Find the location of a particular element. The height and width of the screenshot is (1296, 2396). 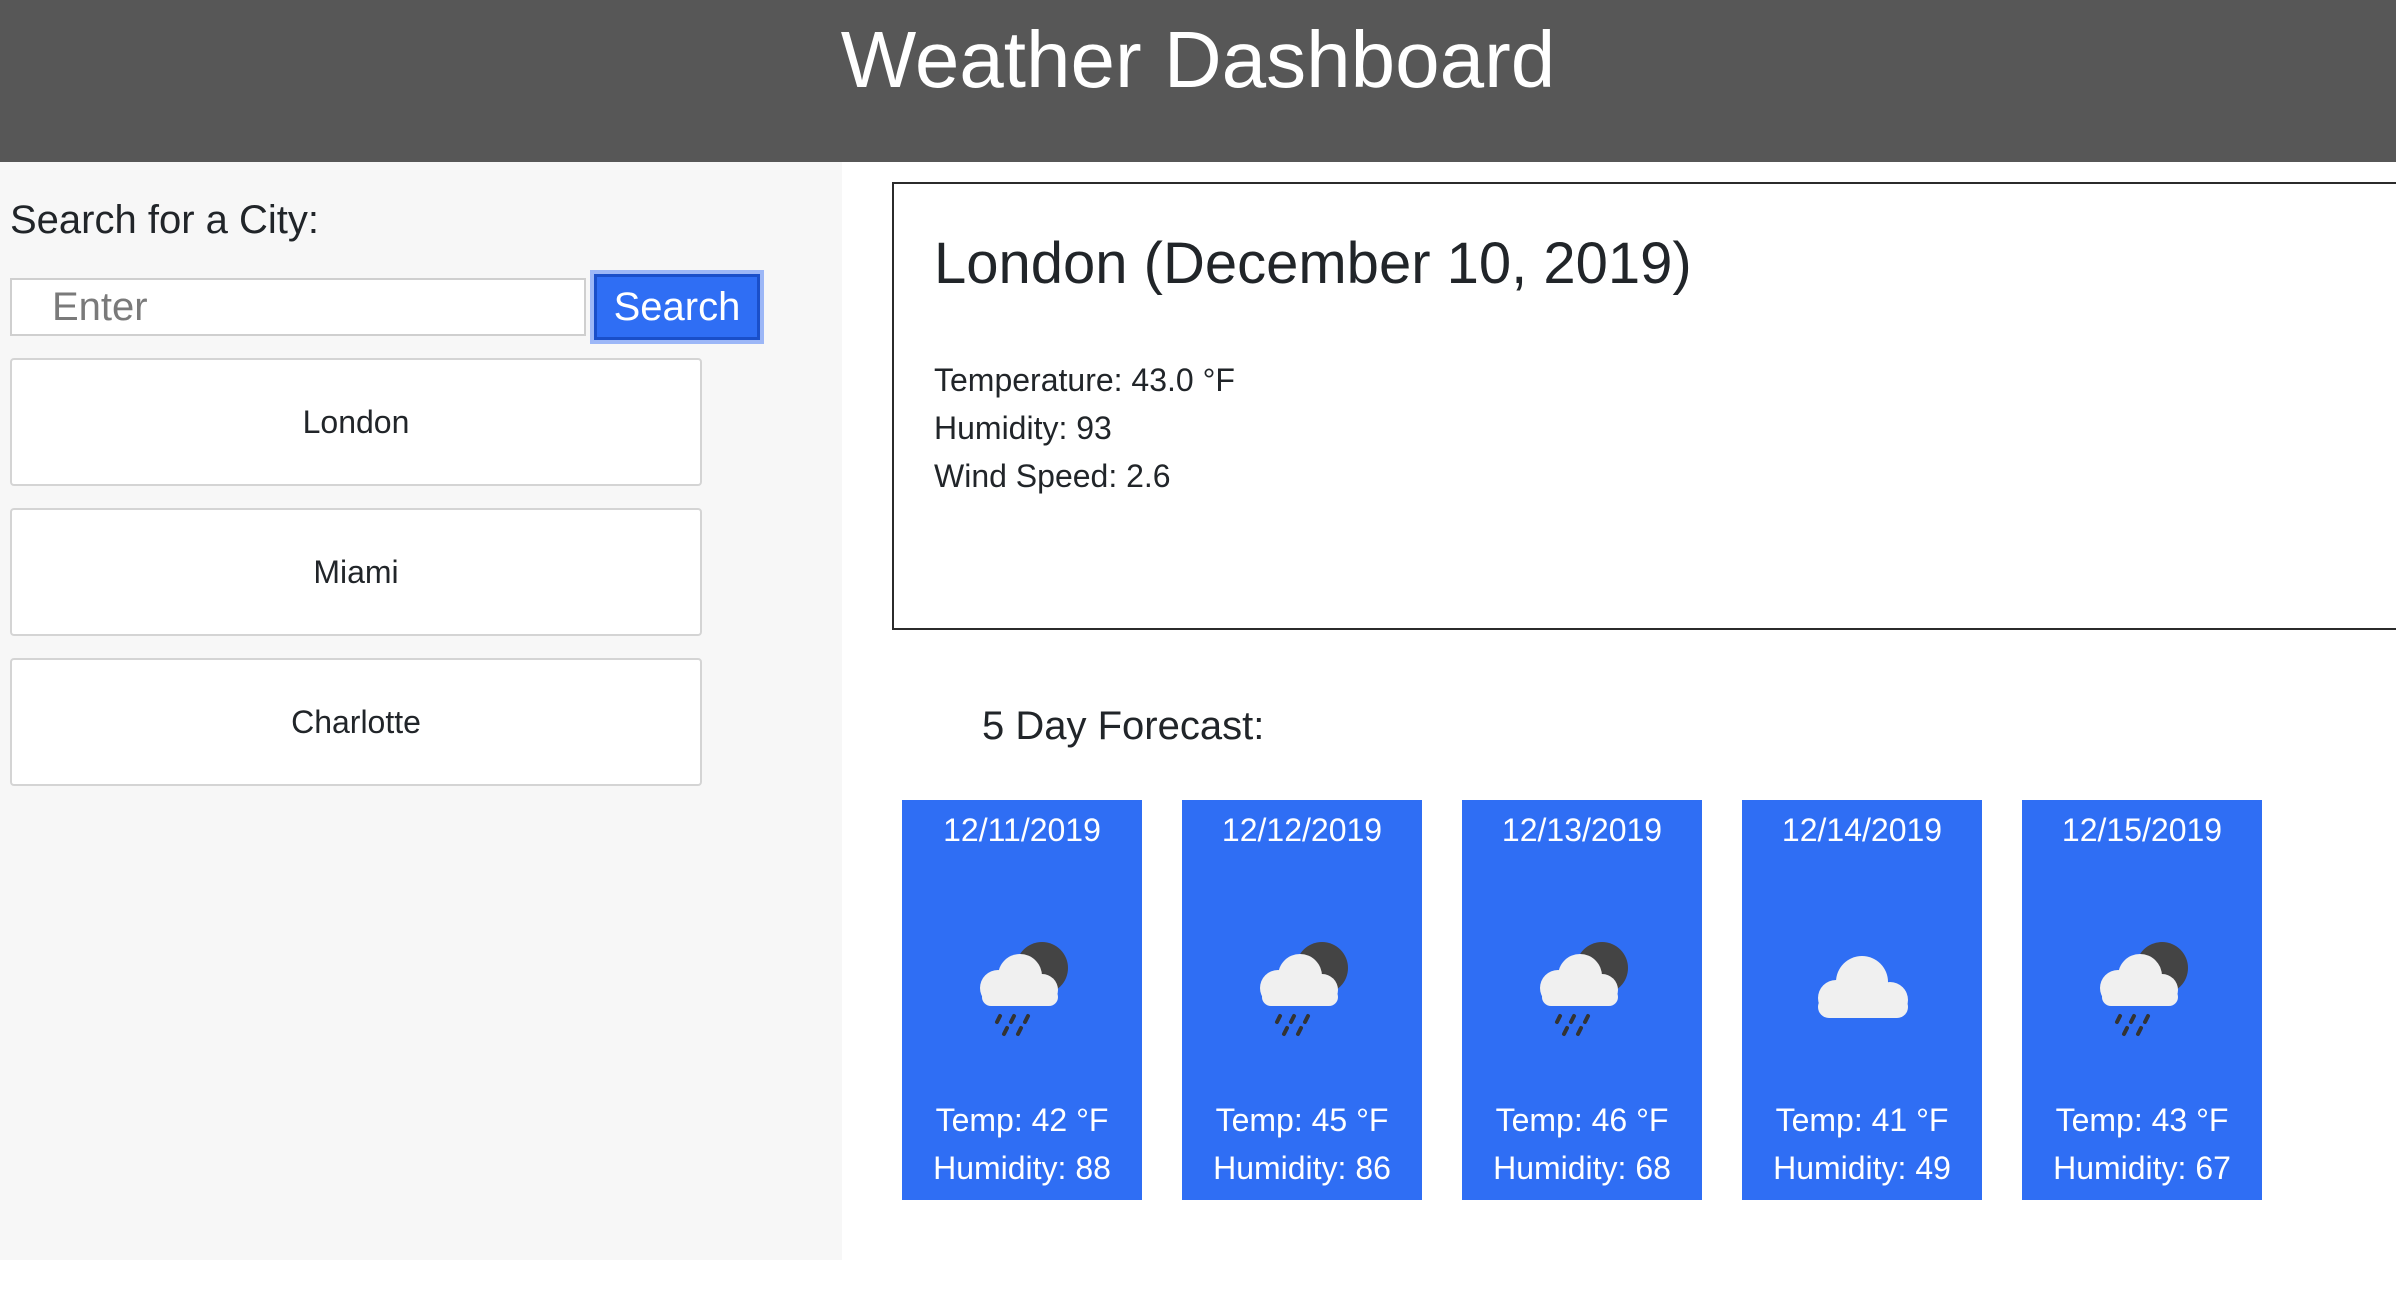

current-humidity: Humidity: 93 is located at coordinates (1023, 428).